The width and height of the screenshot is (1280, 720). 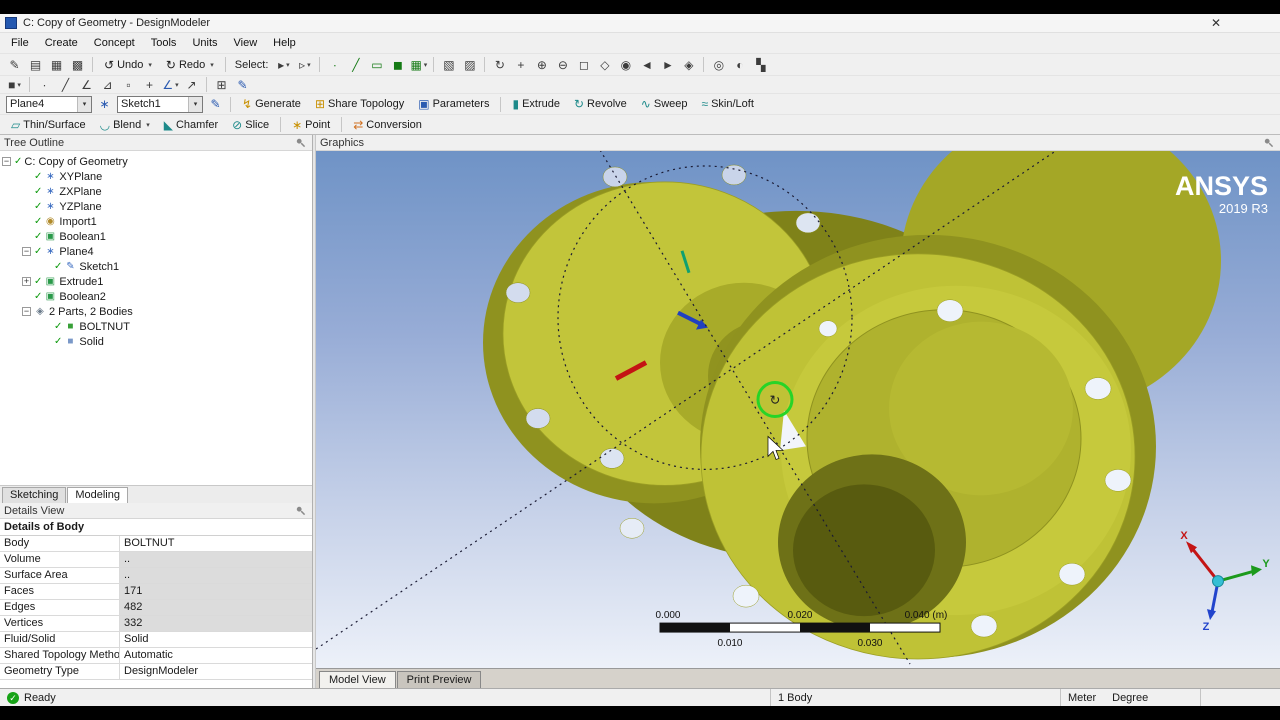 I want to click on thin-surface-button: ▱ Thin/Surface, so click(x=48, y=125).